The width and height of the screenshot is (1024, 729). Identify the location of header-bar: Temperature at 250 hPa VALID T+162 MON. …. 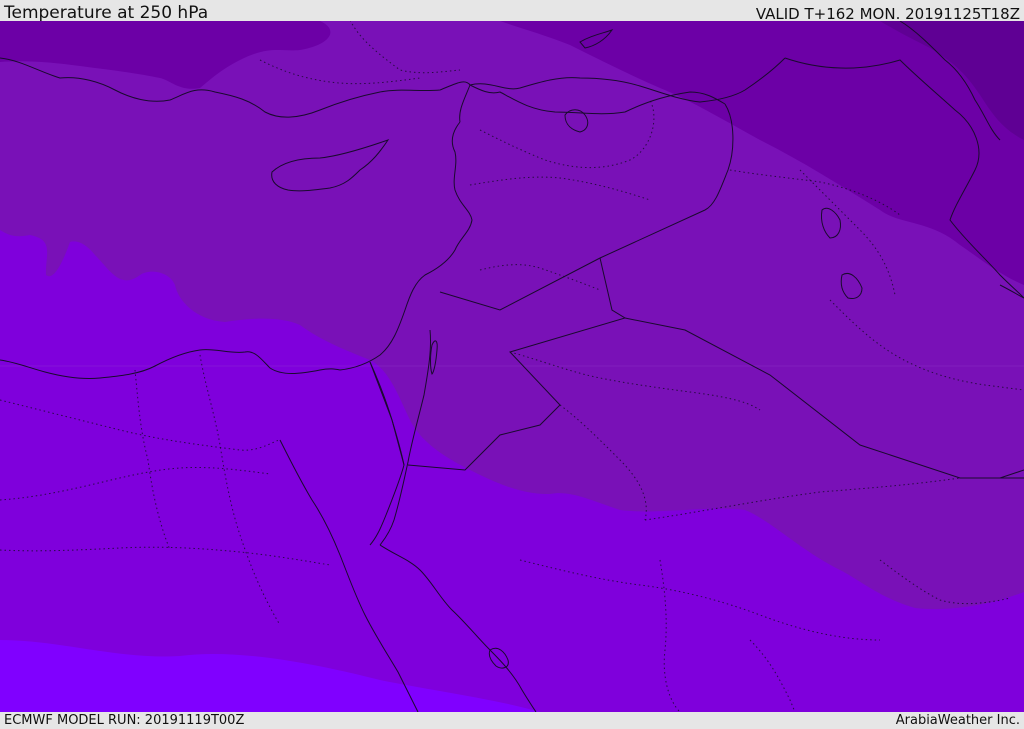
(512, 11).